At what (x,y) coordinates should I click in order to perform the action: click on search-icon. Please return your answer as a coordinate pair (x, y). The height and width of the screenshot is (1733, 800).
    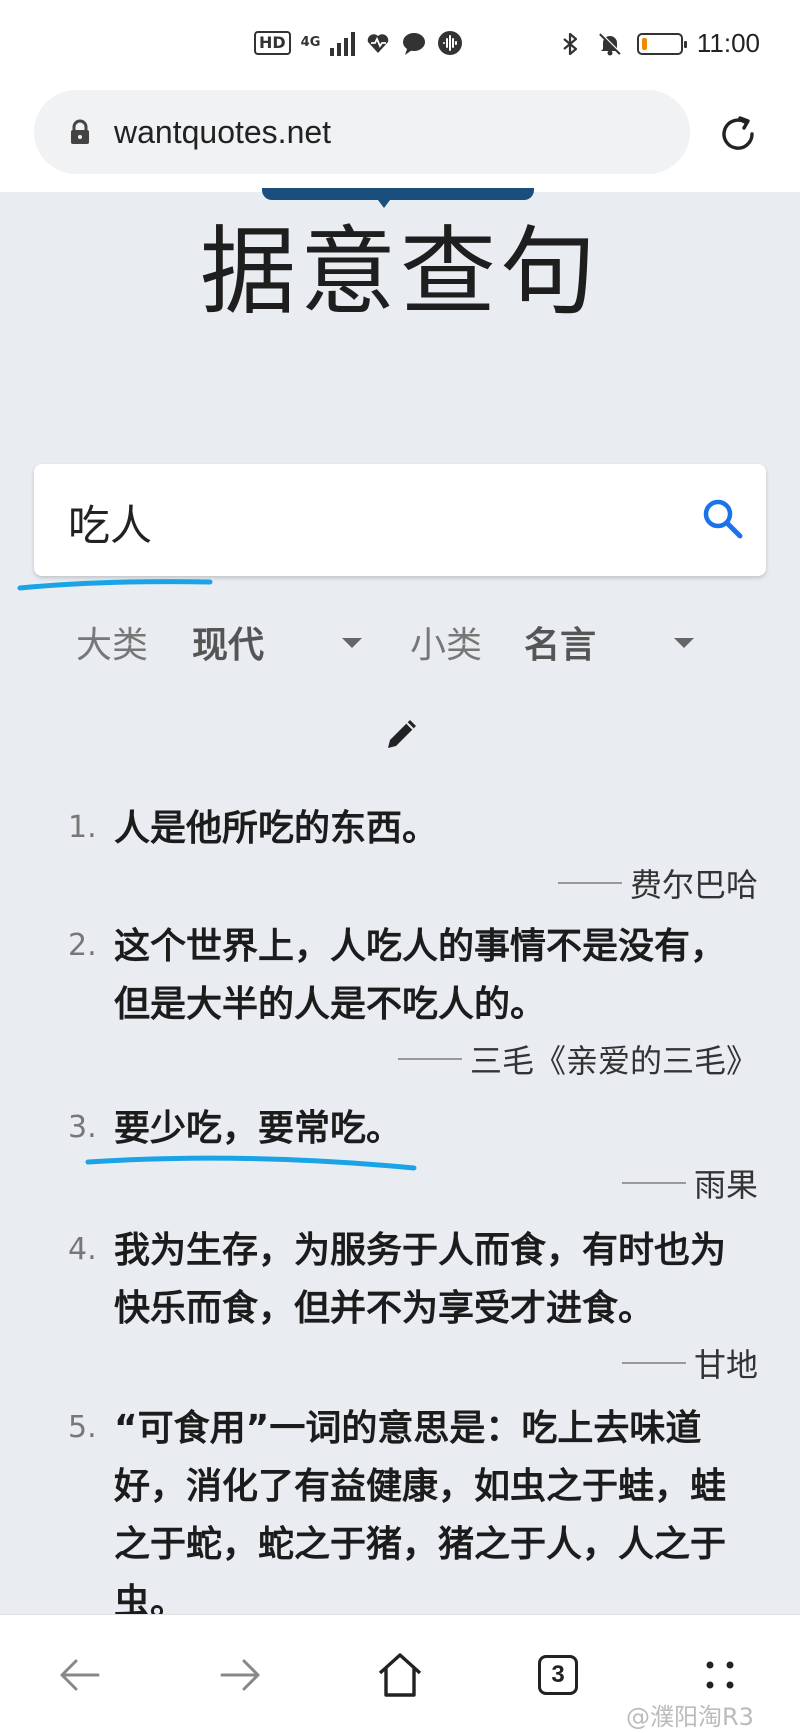
    Looking at the image, I should click on (723, 519).